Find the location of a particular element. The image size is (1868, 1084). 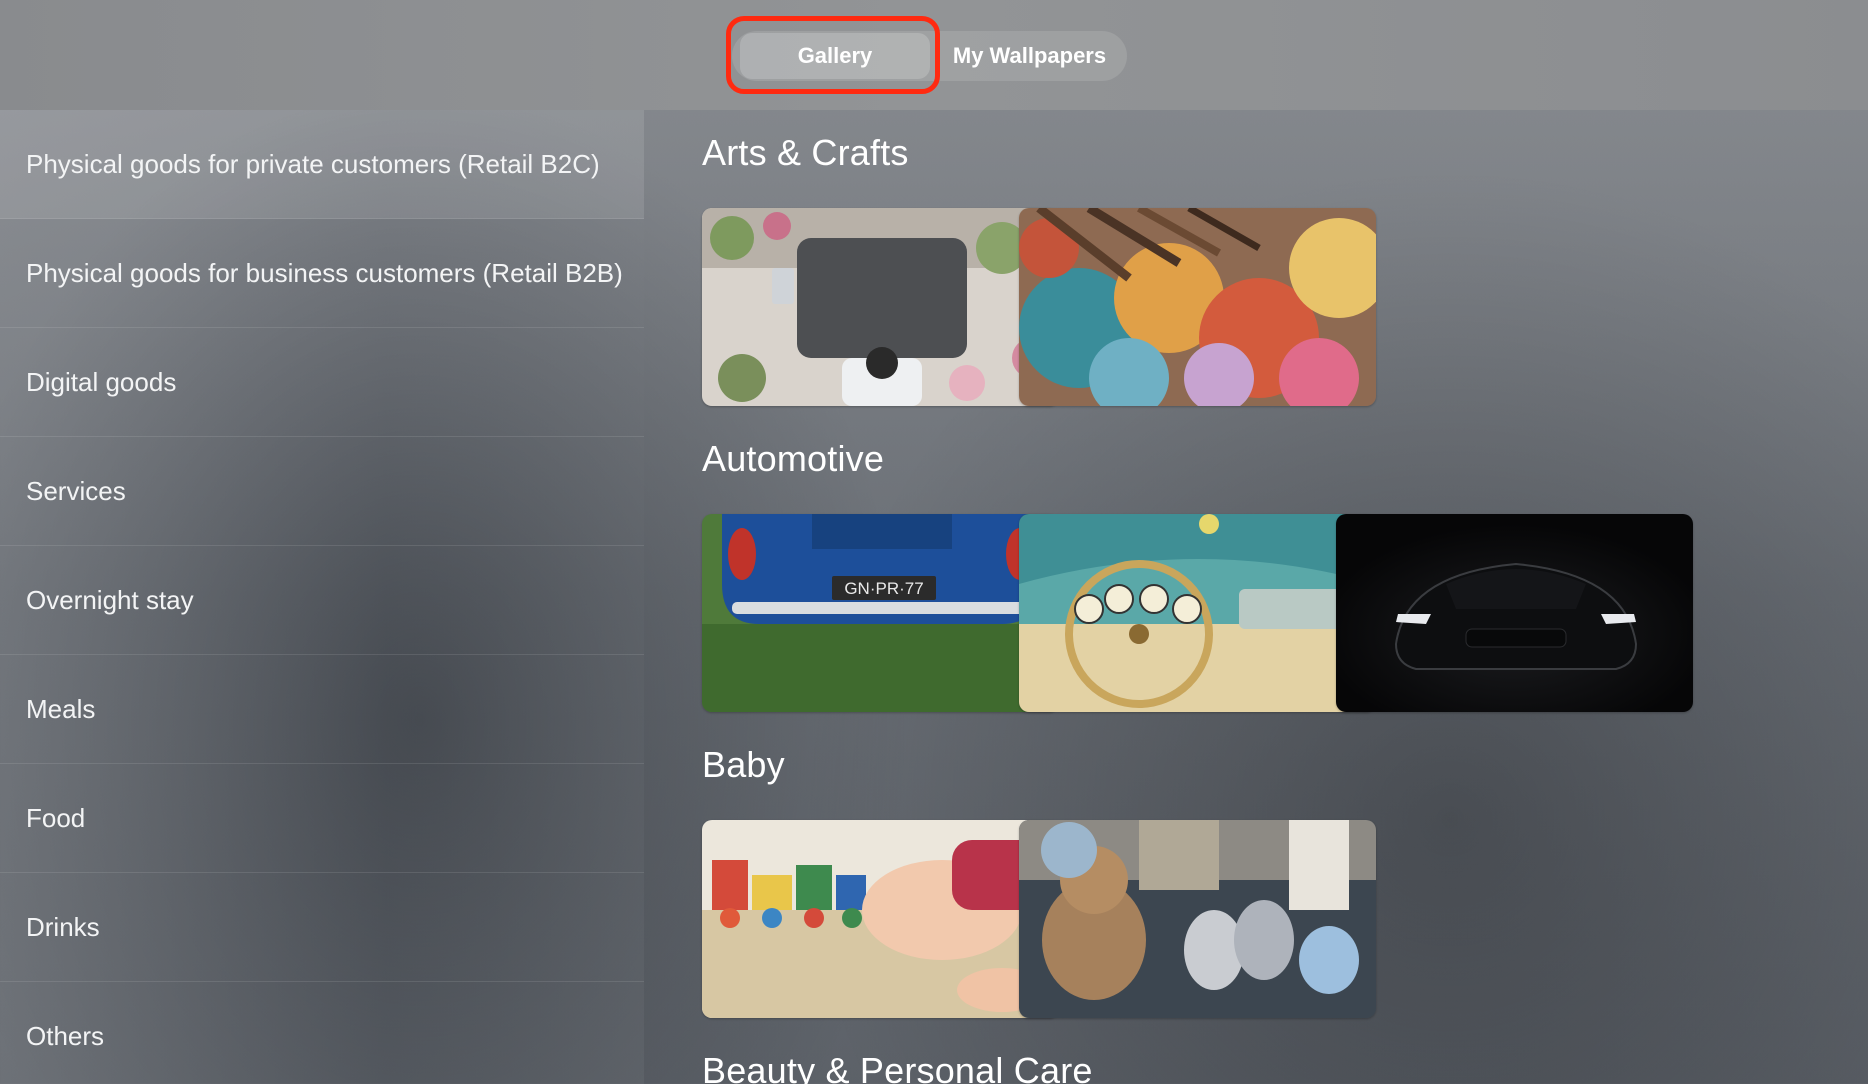

sidebar-item-overnight-stay: Overnight stay is located at coordinates (322, 600).